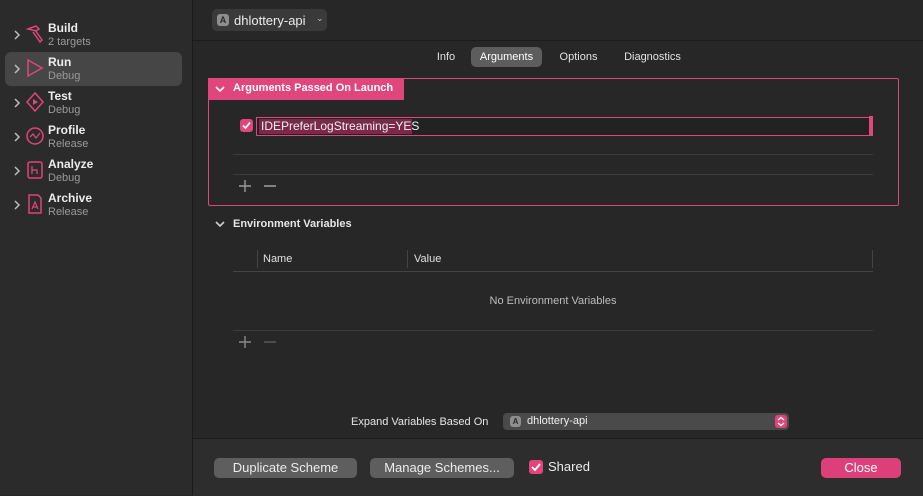 This screenshot has height=496, width=923. What do you see at coordinates (69, 42) in the screenshot?
I see `sidebar-item-subtitle: 2 targets` at bounding box center [69, 42].